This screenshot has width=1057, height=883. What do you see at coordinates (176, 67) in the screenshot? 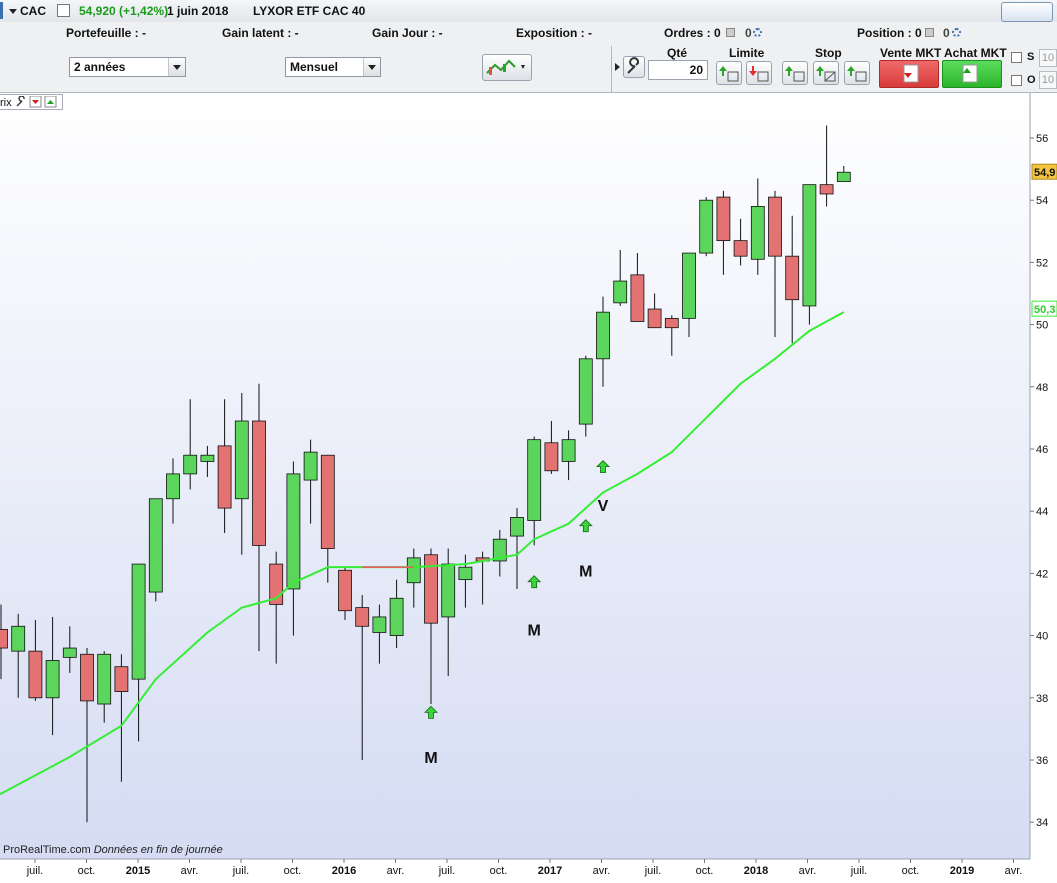
I see `chevron-down-icon` at bounding box center [176, 67].